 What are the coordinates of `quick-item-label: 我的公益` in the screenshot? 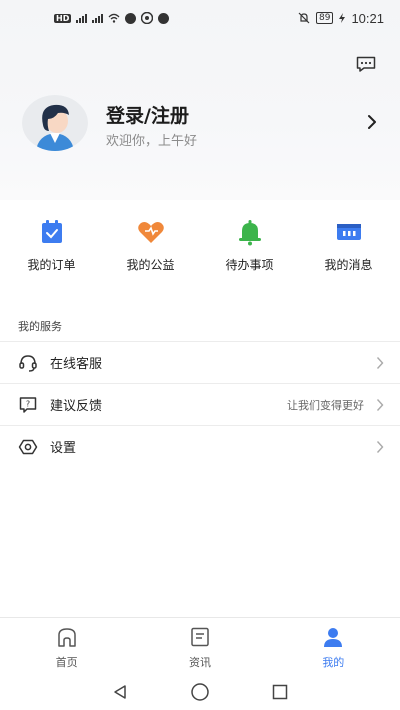 It's located at (150, 265).